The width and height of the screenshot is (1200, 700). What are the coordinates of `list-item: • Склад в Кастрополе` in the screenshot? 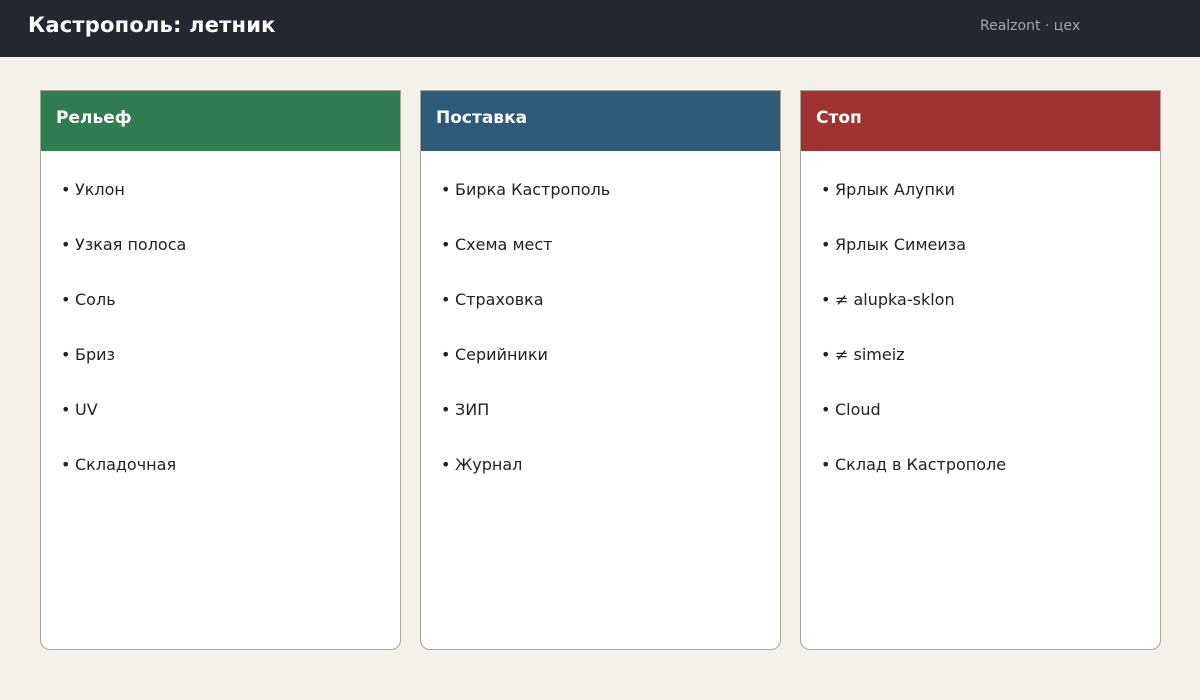 It's located at (914, 464).